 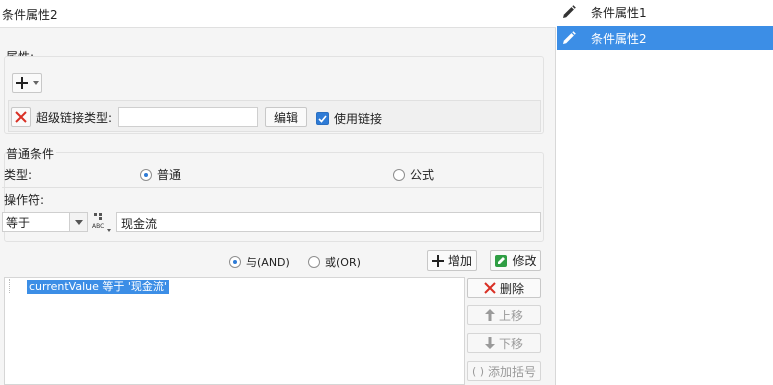 What do you see at coordinates (18, 222) in the screenshot?
I see `operator-value: 等于` at bounding box center [18, 222].